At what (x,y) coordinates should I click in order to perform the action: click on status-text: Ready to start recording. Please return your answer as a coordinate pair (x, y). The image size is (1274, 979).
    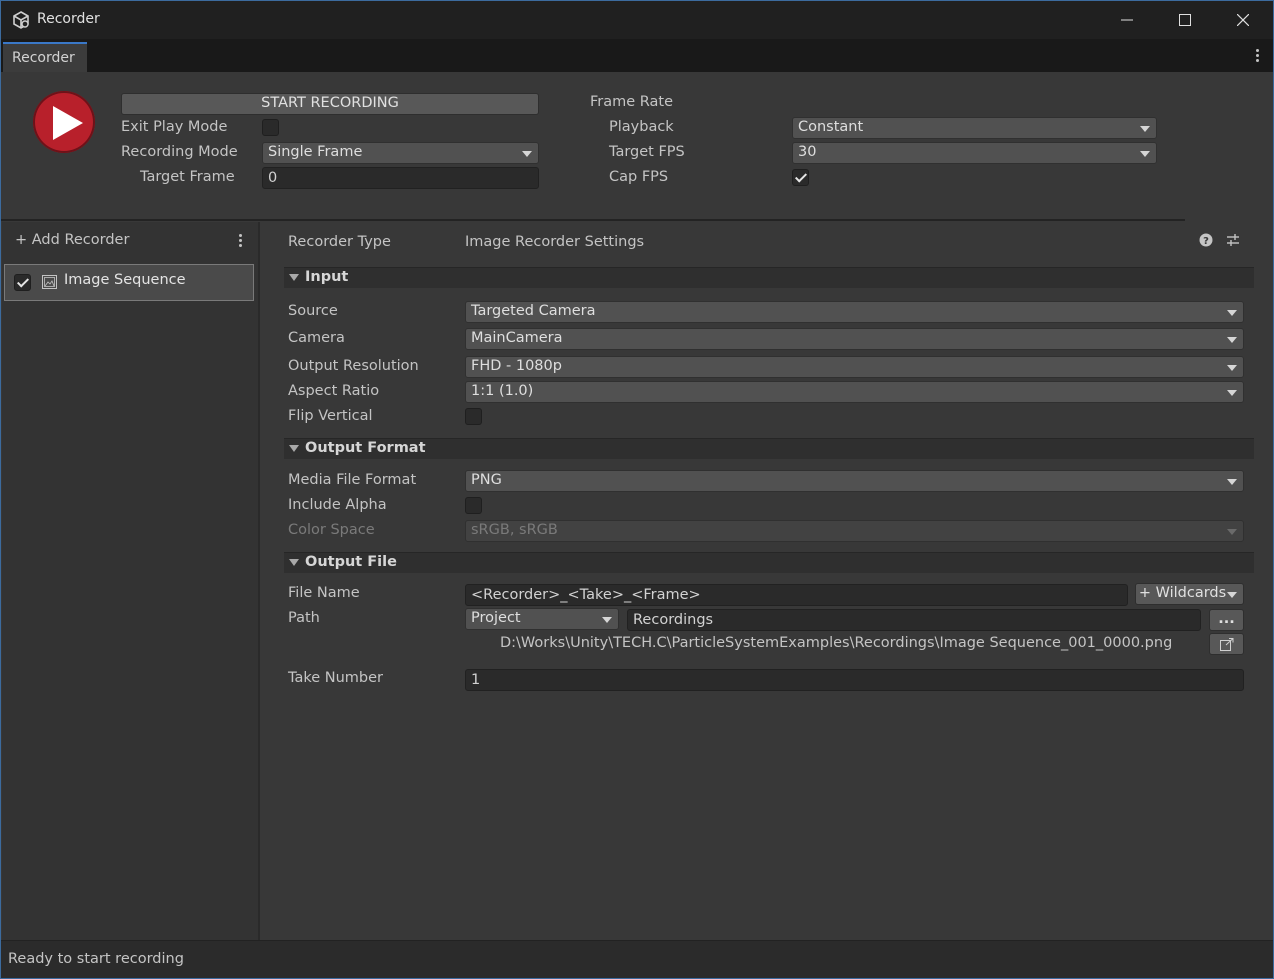
    Looking at the image, I should click on (96, 959).